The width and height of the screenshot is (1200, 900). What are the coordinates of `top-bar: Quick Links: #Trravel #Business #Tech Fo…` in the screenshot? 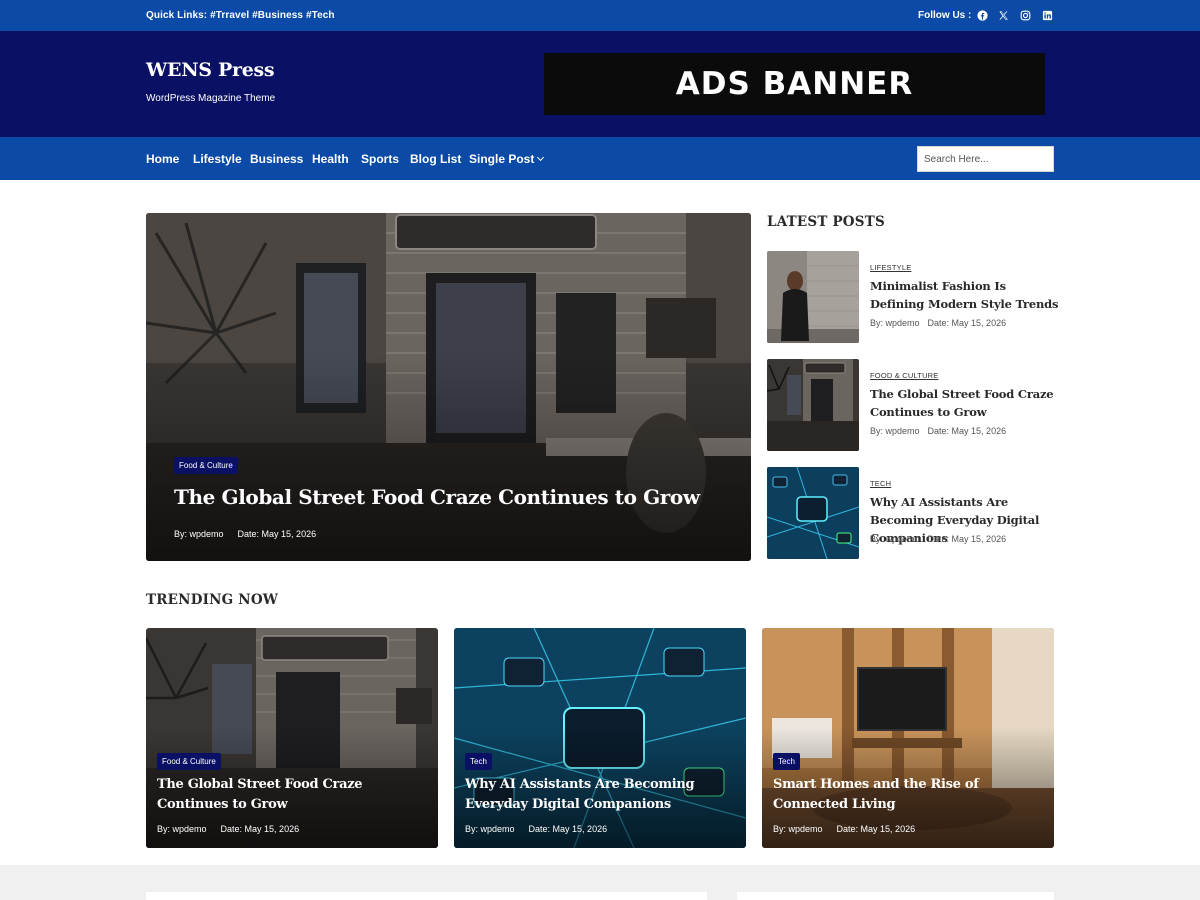 It's located at (600, 15).